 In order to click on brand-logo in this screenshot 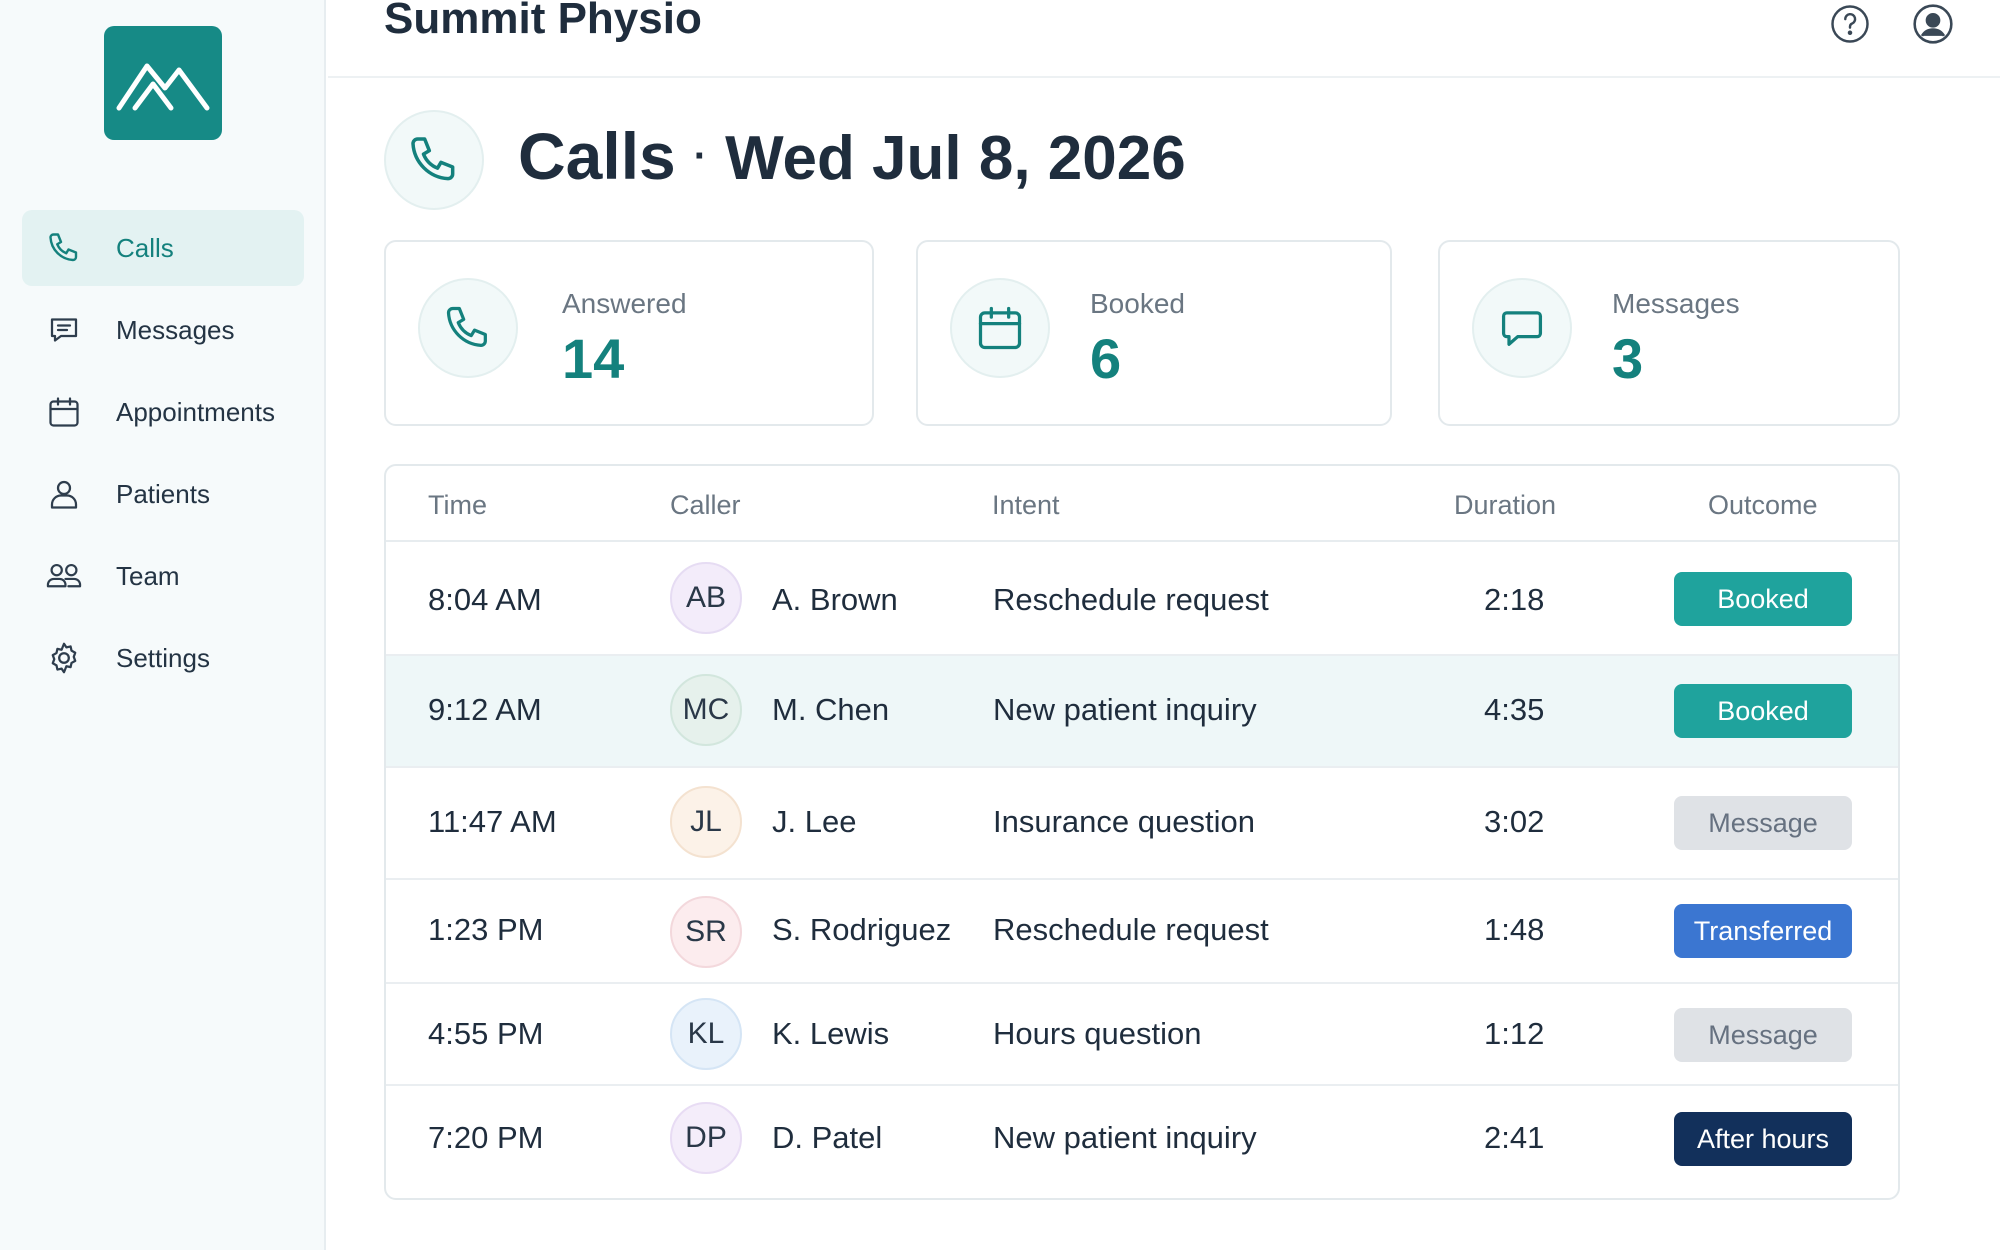, I will do `click(163, 83)`.